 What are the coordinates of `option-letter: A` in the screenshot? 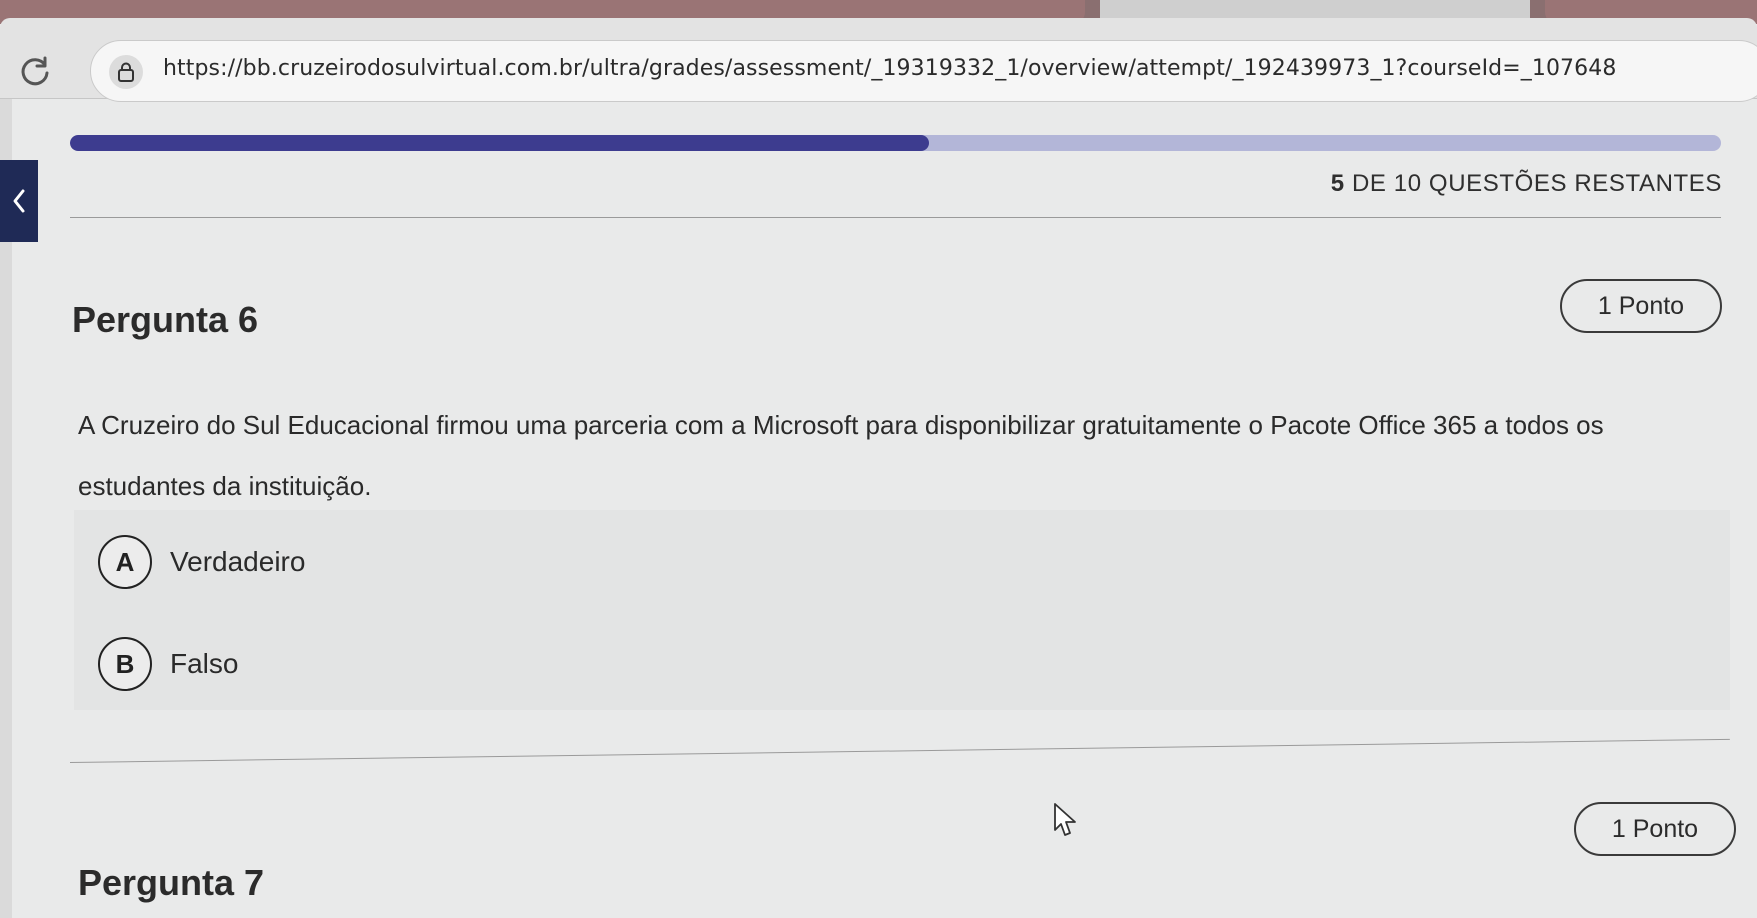 It's located at (125, 562).